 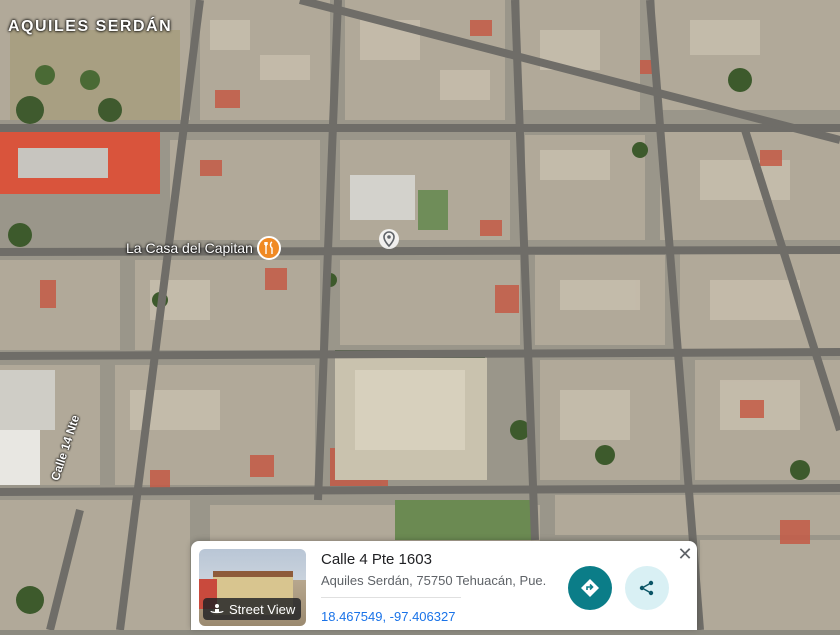 I want to click on place-coordinates: 18.467549, -97.406327, so click(x=388, y=616).